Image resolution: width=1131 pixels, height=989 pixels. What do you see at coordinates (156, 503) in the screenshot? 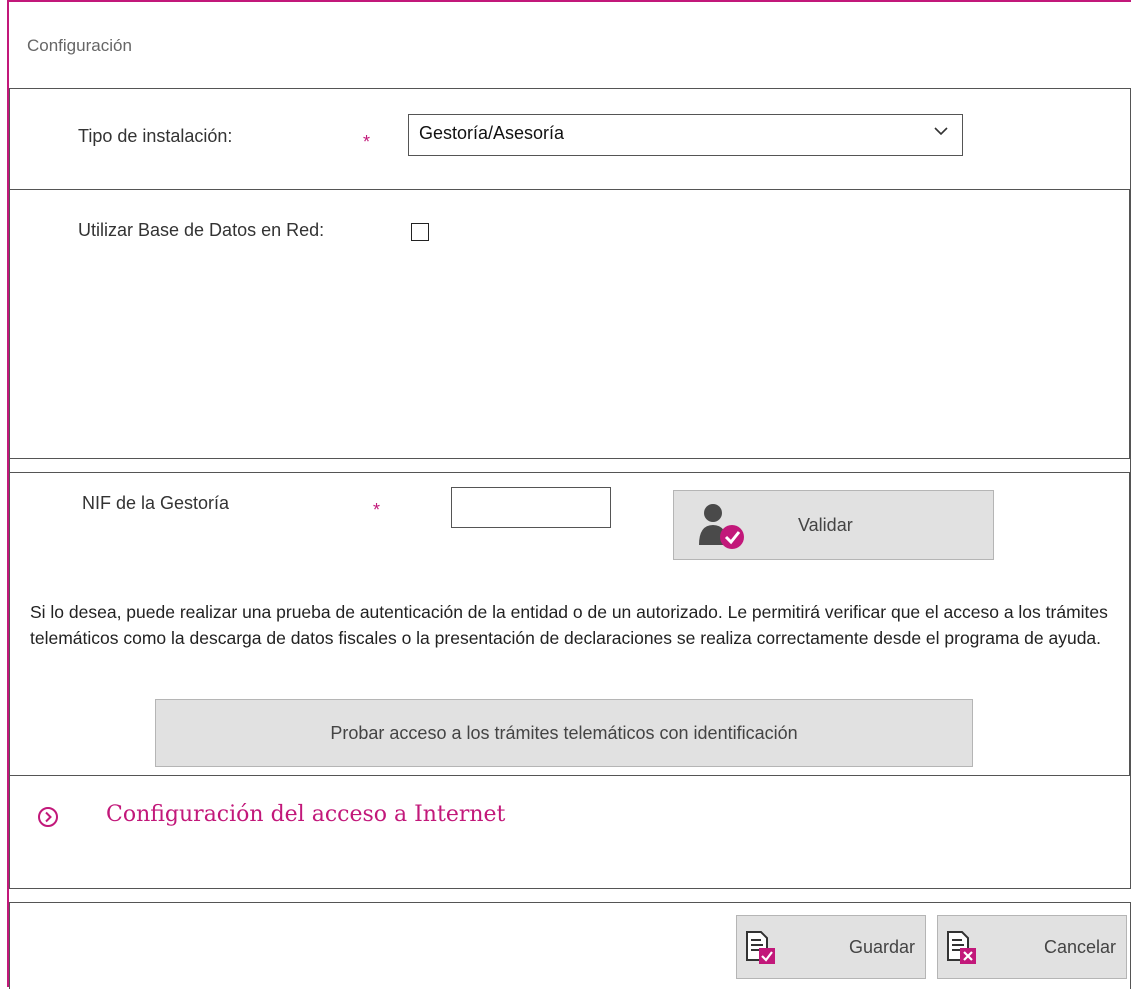
I see `nif-label: NIF de la Gestoría` at bounding box center [156, 503].